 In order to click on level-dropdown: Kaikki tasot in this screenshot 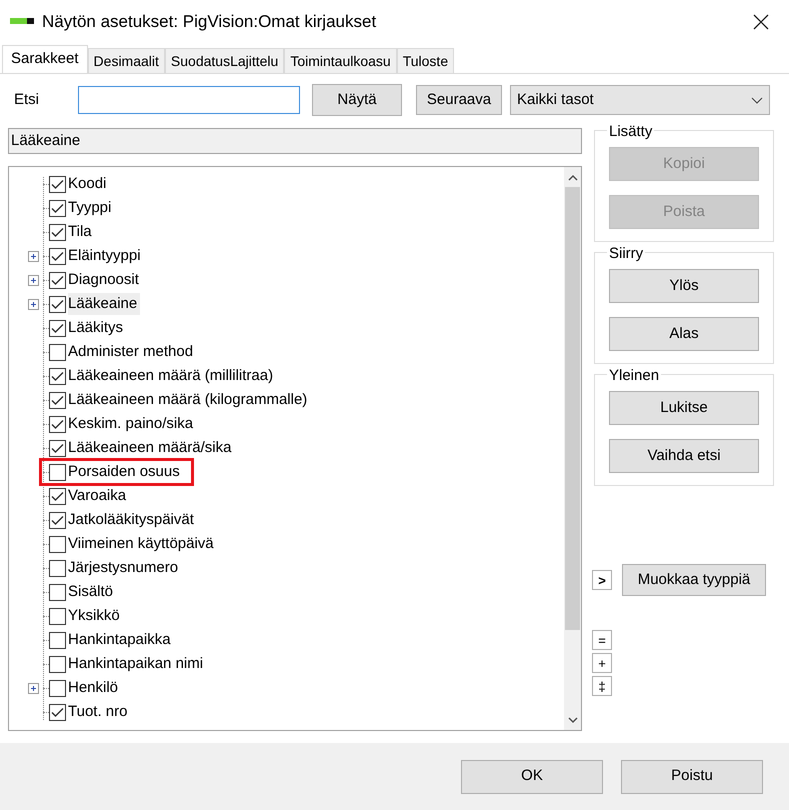, I will do `click(640, 100)`.